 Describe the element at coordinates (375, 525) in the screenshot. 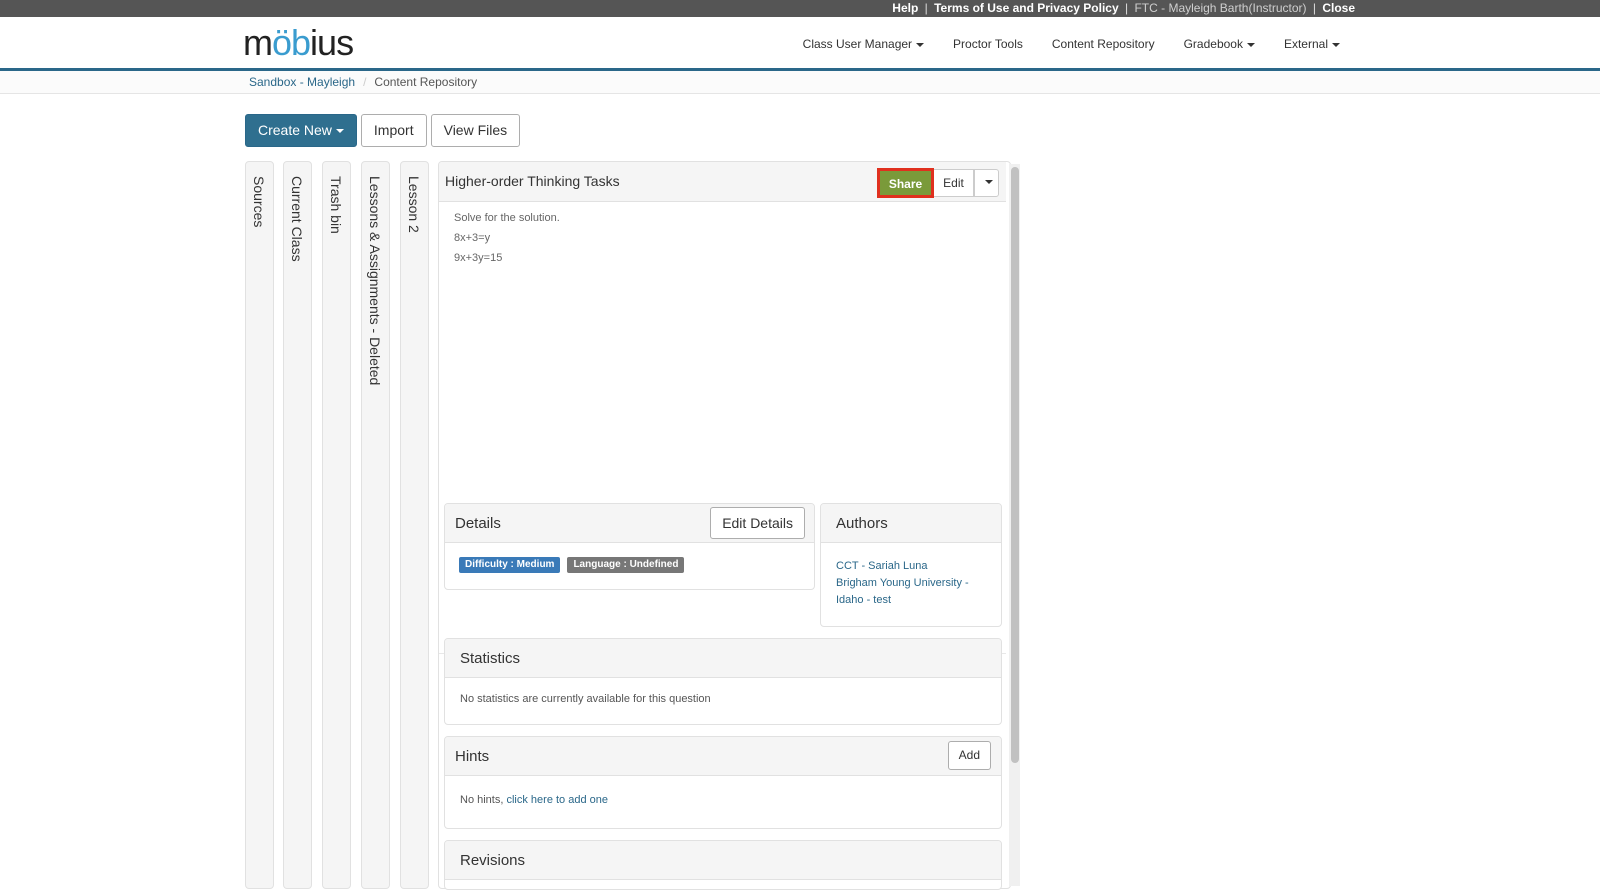

I see `tab-lessons-assignments-deleted: Lessons & Assignments - Deleted` at that location.